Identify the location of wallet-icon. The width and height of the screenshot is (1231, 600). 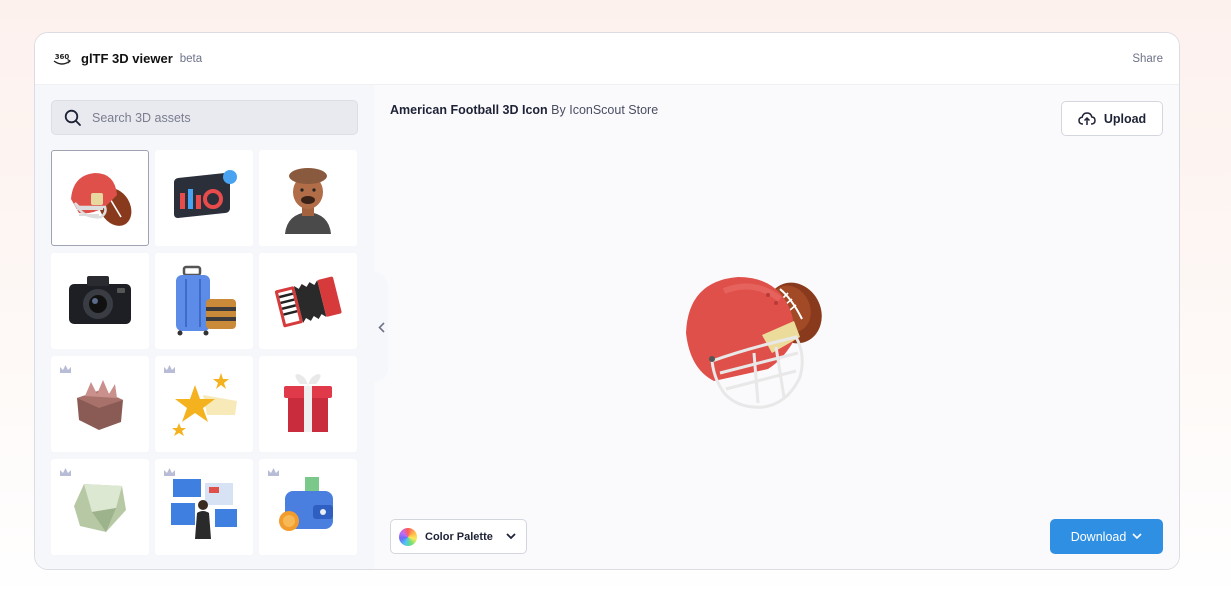
(306, 504).